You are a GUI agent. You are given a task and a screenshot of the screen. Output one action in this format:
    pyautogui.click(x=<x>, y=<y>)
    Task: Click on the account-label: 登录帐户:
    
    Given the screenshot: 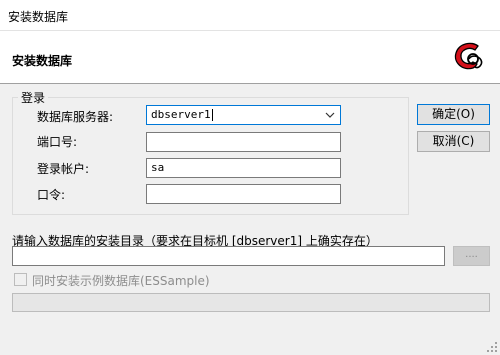 What is the action you would take?
    pyautogui.click(x=63, y=169)
    